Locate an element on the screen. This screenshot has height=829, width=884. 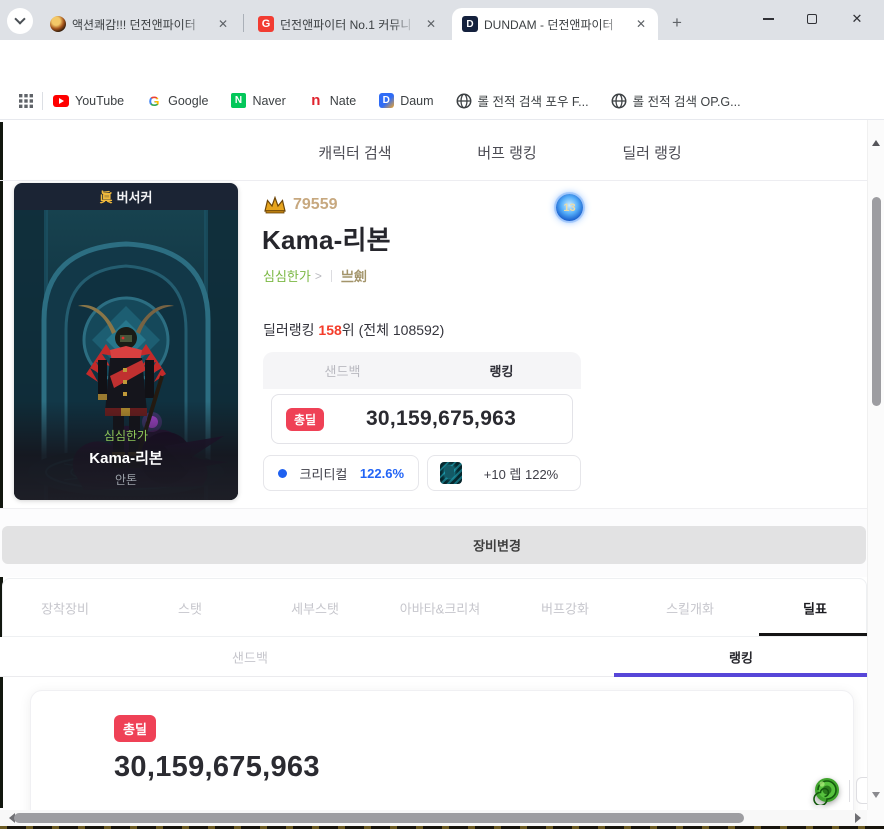
dealer-rank-line: 딜러랭킹 158위 (전체 108592) is located at coordinates (354, 330).